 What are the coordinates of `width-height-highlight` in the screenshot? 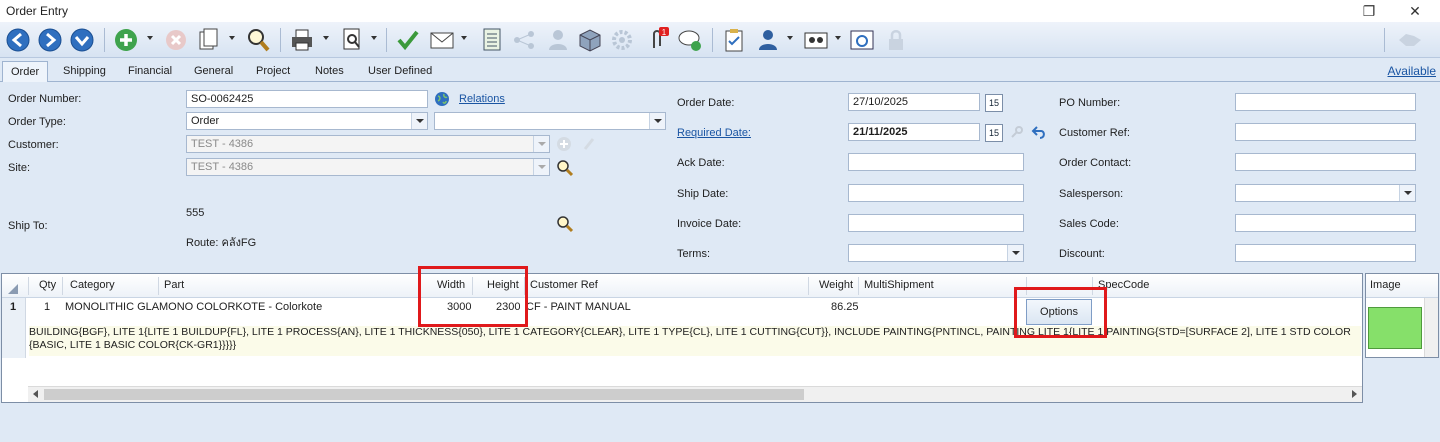 It's located at (473, 296).